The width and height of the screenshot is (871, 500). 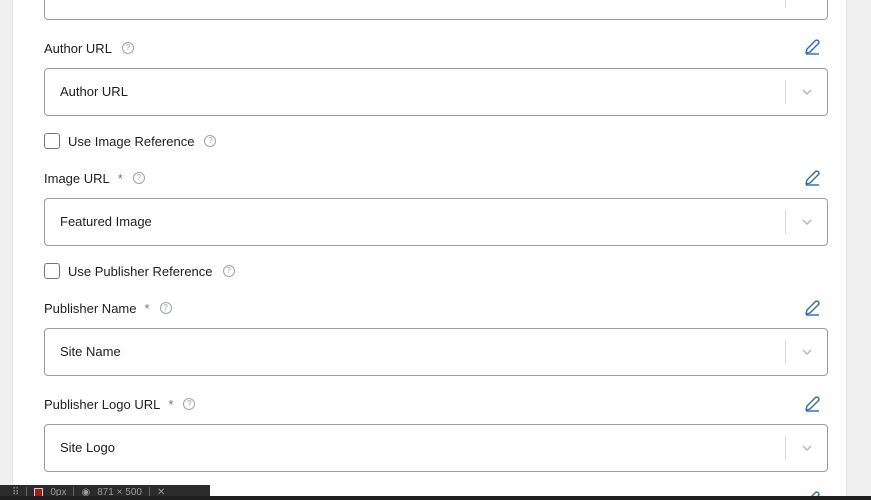 I want to click on use-image-reference-checkbox, so click(x=52, y=141).